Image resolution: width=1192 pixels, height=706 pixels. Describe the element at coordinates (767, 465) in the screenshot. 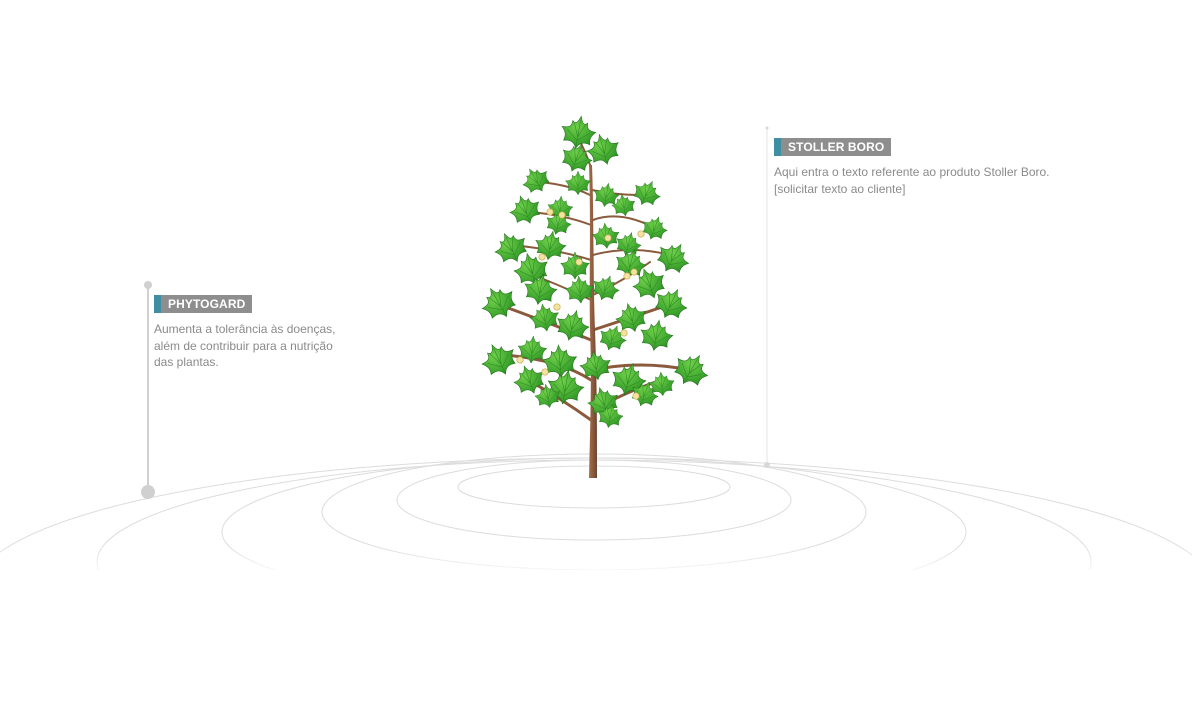

I see `stoller-pin-dot` at that location.